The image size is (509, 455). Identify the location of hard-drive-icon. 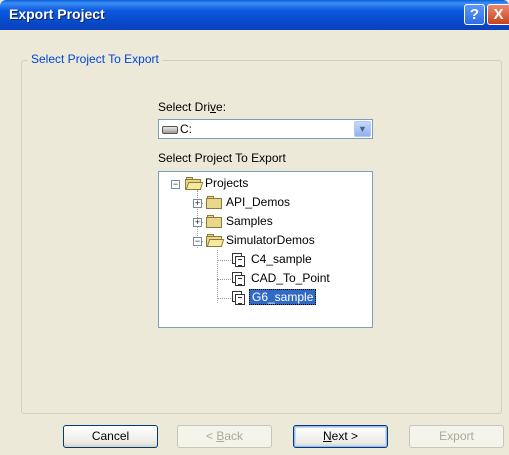
(170, 130).